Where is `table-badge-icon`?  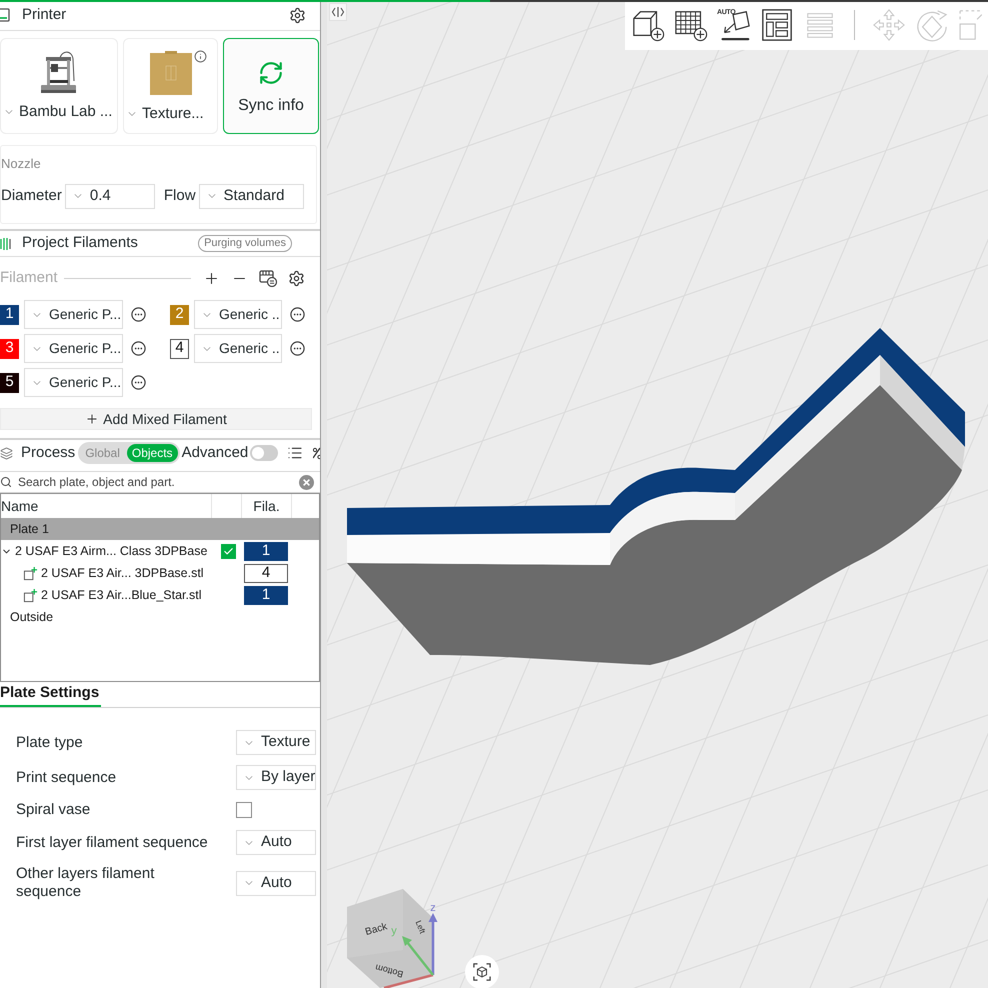
table-badge-icon is located at coordinates (268, 278).